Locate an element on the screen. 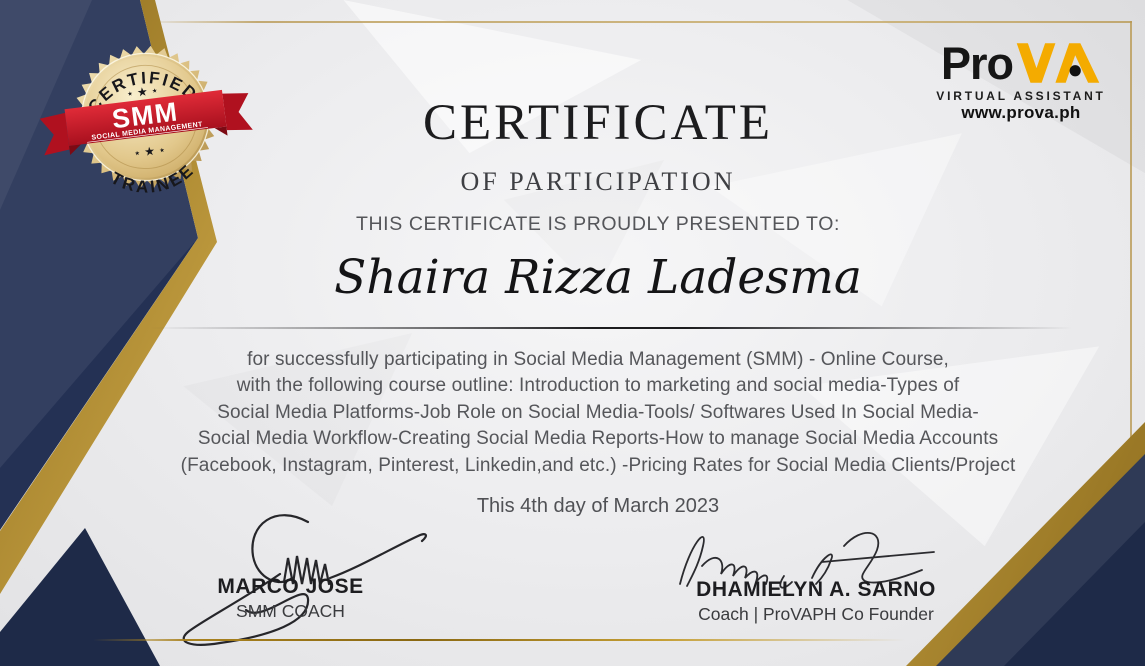 This screenshot has height=666, width=1145. signature-gold-rule is located at coordinates (499, 640).